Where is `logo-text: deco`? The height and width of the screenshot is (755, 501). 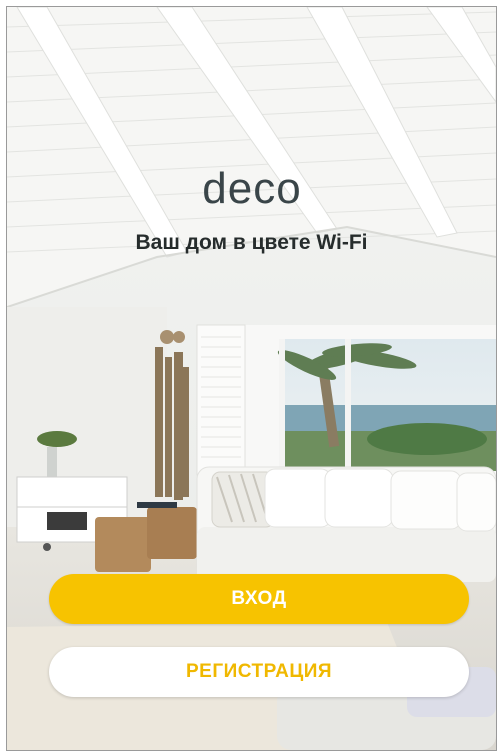 logo-text: deco is located at coordinates (251, 190).